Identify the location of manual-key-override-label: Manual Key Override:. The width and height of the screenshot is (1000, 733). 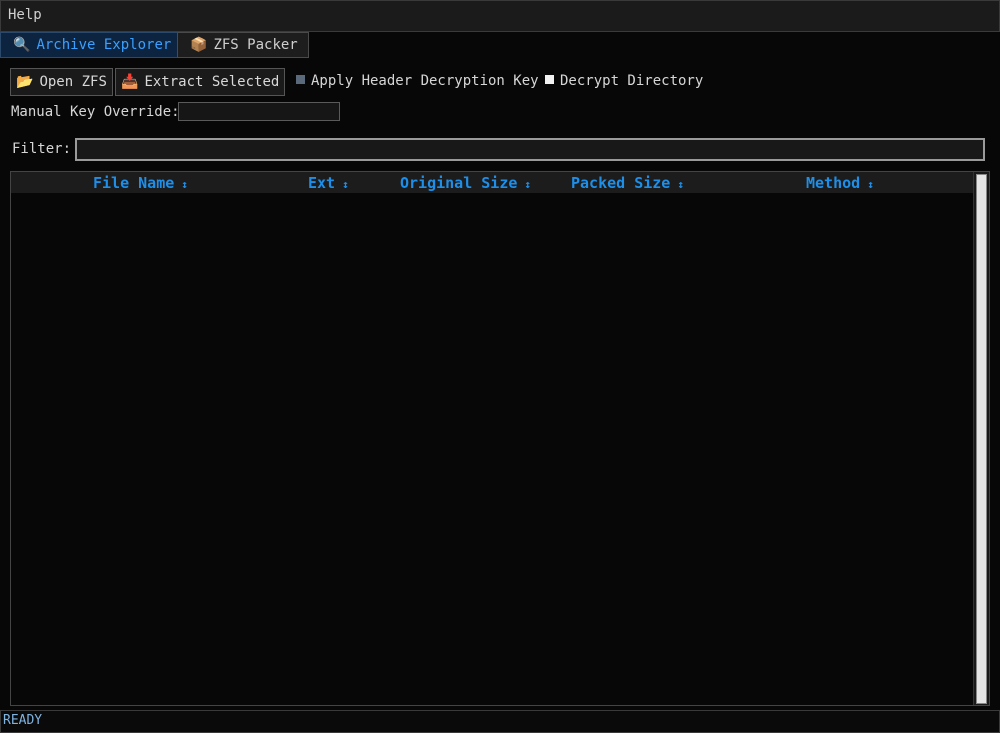
(95, 112).